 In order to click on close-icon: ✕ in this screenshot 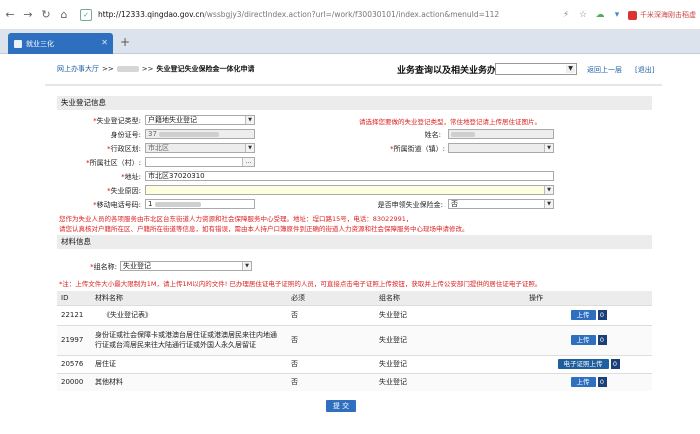, I will do `click(104, 42)`.